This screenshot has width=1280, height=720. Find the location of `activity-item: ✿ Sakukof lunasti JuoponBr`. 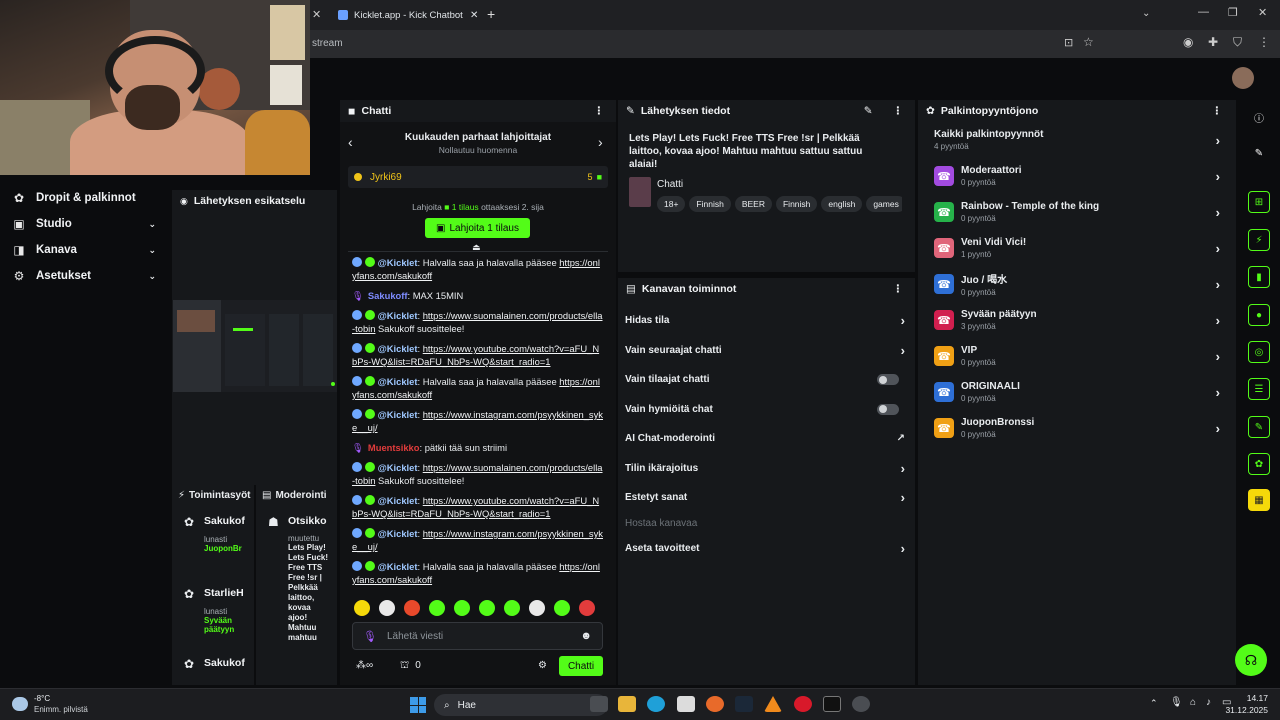

activity-item: ✿ Sakukof lunasti JuoponBr is located at coordinates (213, 541).